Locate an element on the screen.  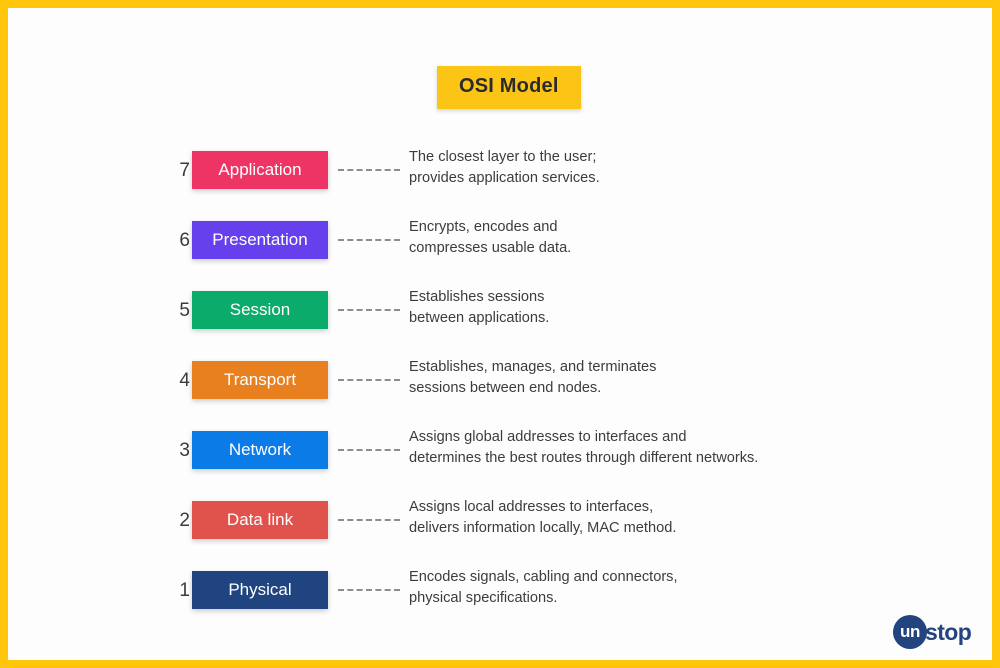
layer-number: 1 is located at coordinates (184, 590).